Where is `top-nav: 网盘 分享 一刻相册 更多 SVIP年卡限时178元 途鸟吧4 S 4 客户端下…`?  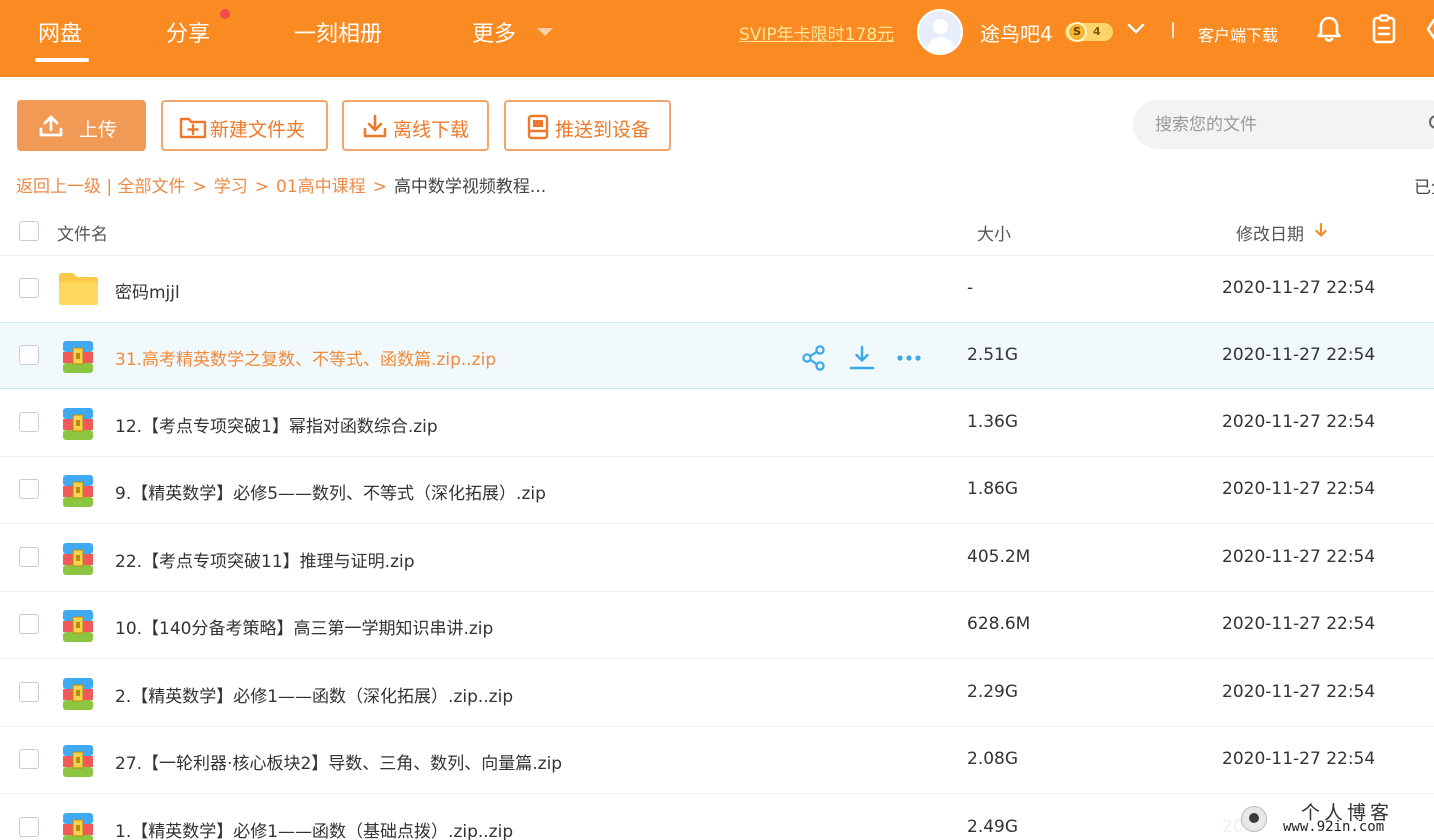 top-nav: 网盘 分享 一刻相册 更多 SVIP年卡限时178元 途鸟吧4 S 4 客户端下… is located at coordinates (717, 38).